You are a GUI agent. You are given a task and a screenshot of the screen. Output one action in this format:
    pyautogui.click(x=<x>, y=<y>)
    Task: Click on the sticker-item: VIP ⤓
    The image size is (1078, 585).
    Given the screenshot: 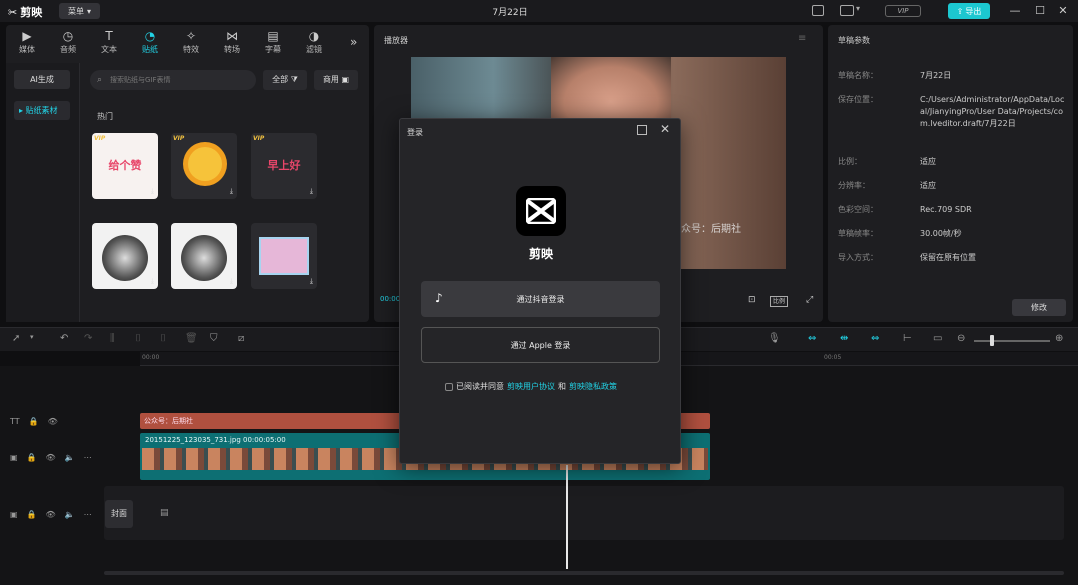 What is the action you would take?
    pyautogui.click(x=204, y=166)
    